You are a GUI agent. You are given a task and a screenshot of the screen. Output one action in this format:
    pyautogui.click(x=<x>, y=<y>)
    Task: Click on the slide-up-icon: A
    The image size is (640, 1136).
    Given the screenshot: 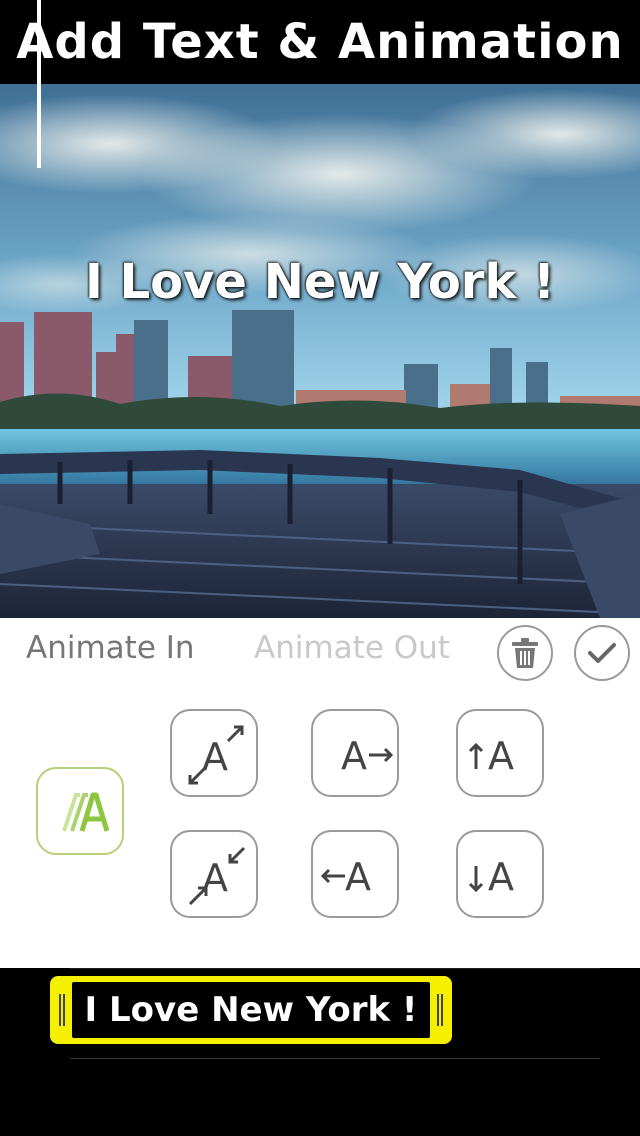 What is the action you would take?
    pyautogui.click(x=491, y=756)
    